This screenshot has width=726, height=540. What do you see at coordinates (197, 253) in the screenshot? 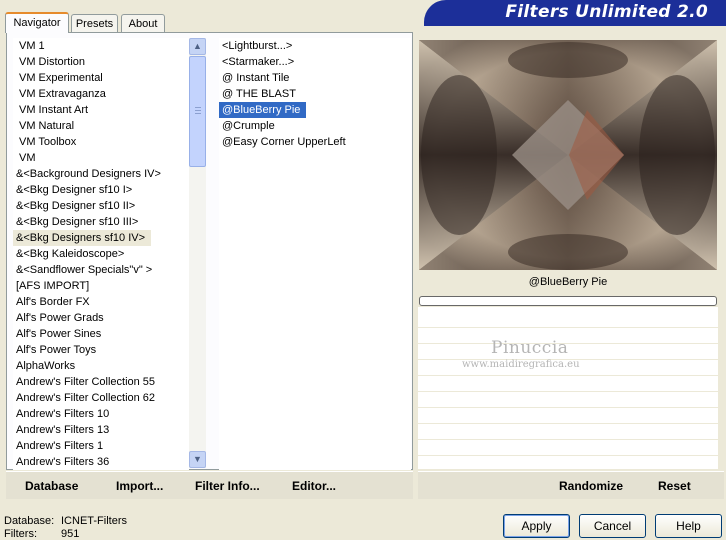
I see `category-scrollbar: ▲ ▼` at bounding box center [197, 253].